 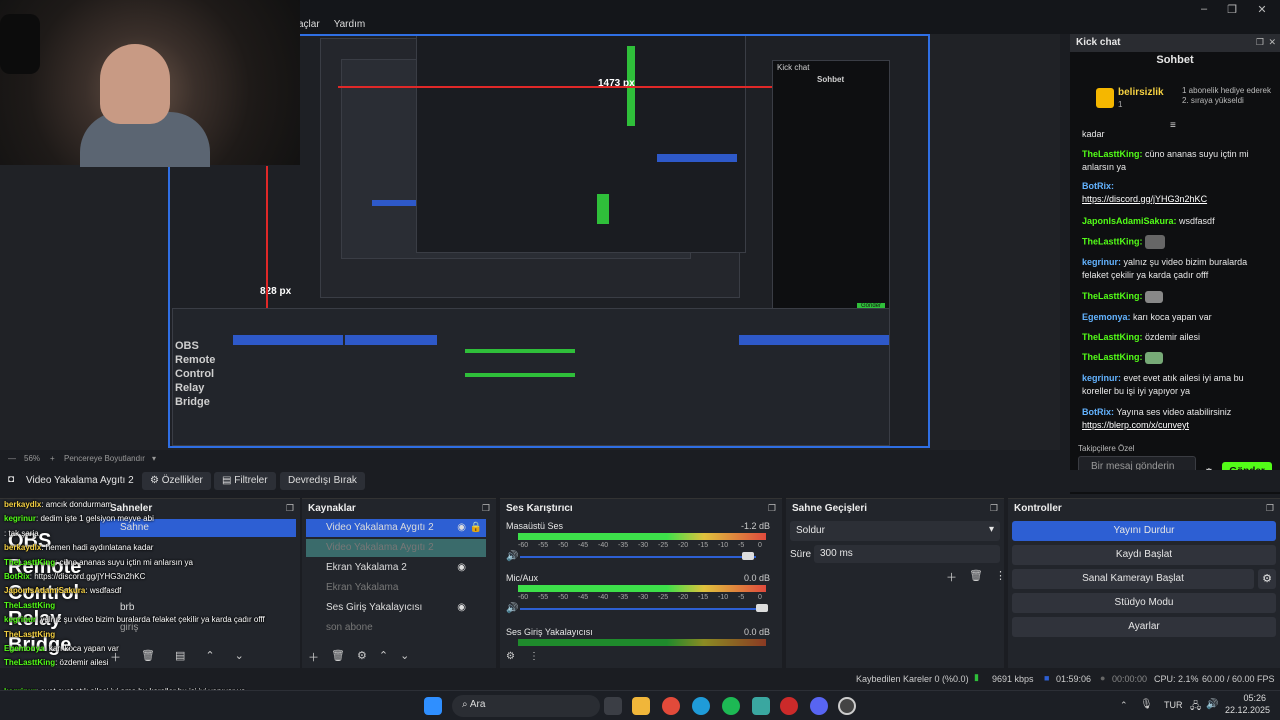 I want to click on meter-tick-label: 0, so click(x=760, y=597).